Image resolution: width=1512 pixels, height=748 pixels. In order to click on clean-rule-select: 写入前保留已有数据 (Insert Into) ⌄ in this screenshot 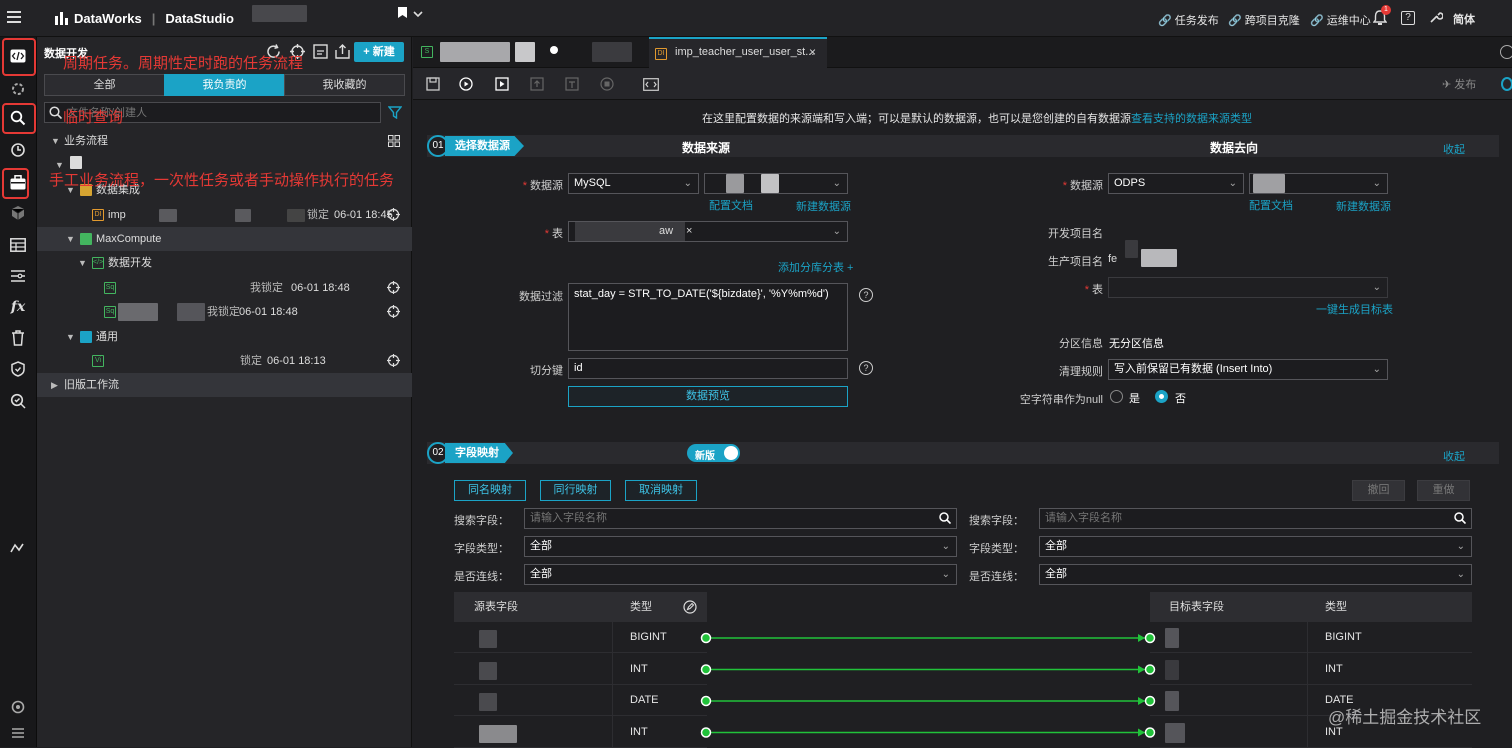, I will do `click(1248, 369)`.